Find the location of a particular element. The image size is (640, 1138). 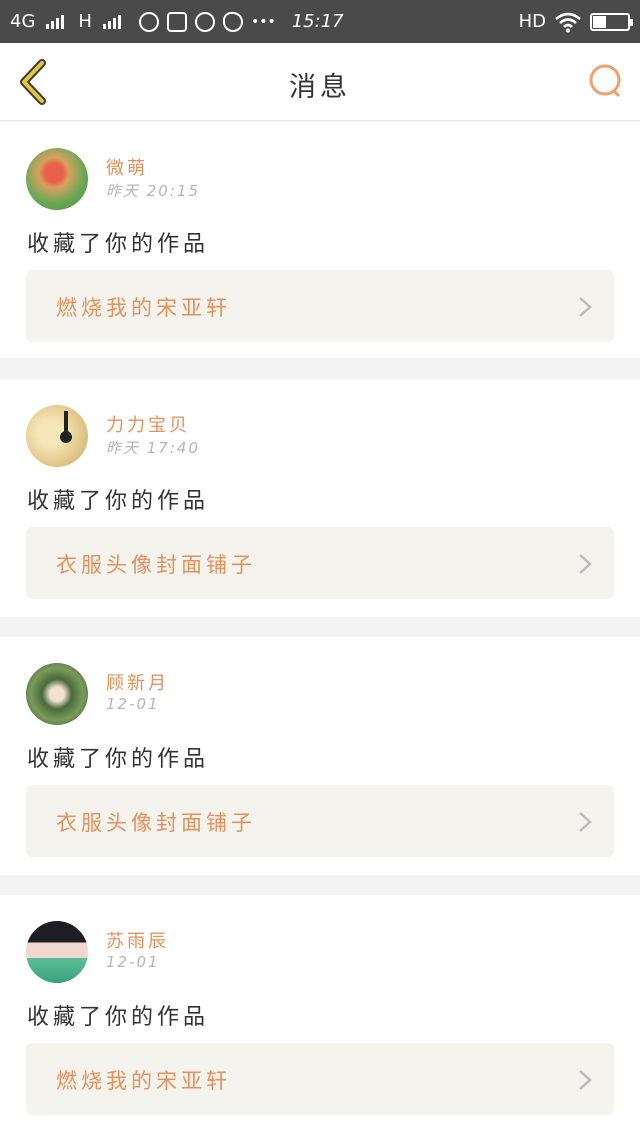

app-icon is located at coordinates (176, 21).